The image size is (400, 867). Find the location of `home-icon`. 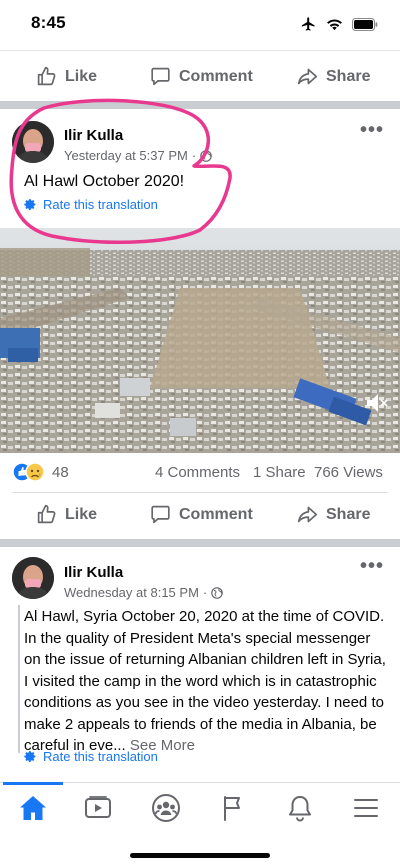

home-icon is located at coordinates (33, 808).